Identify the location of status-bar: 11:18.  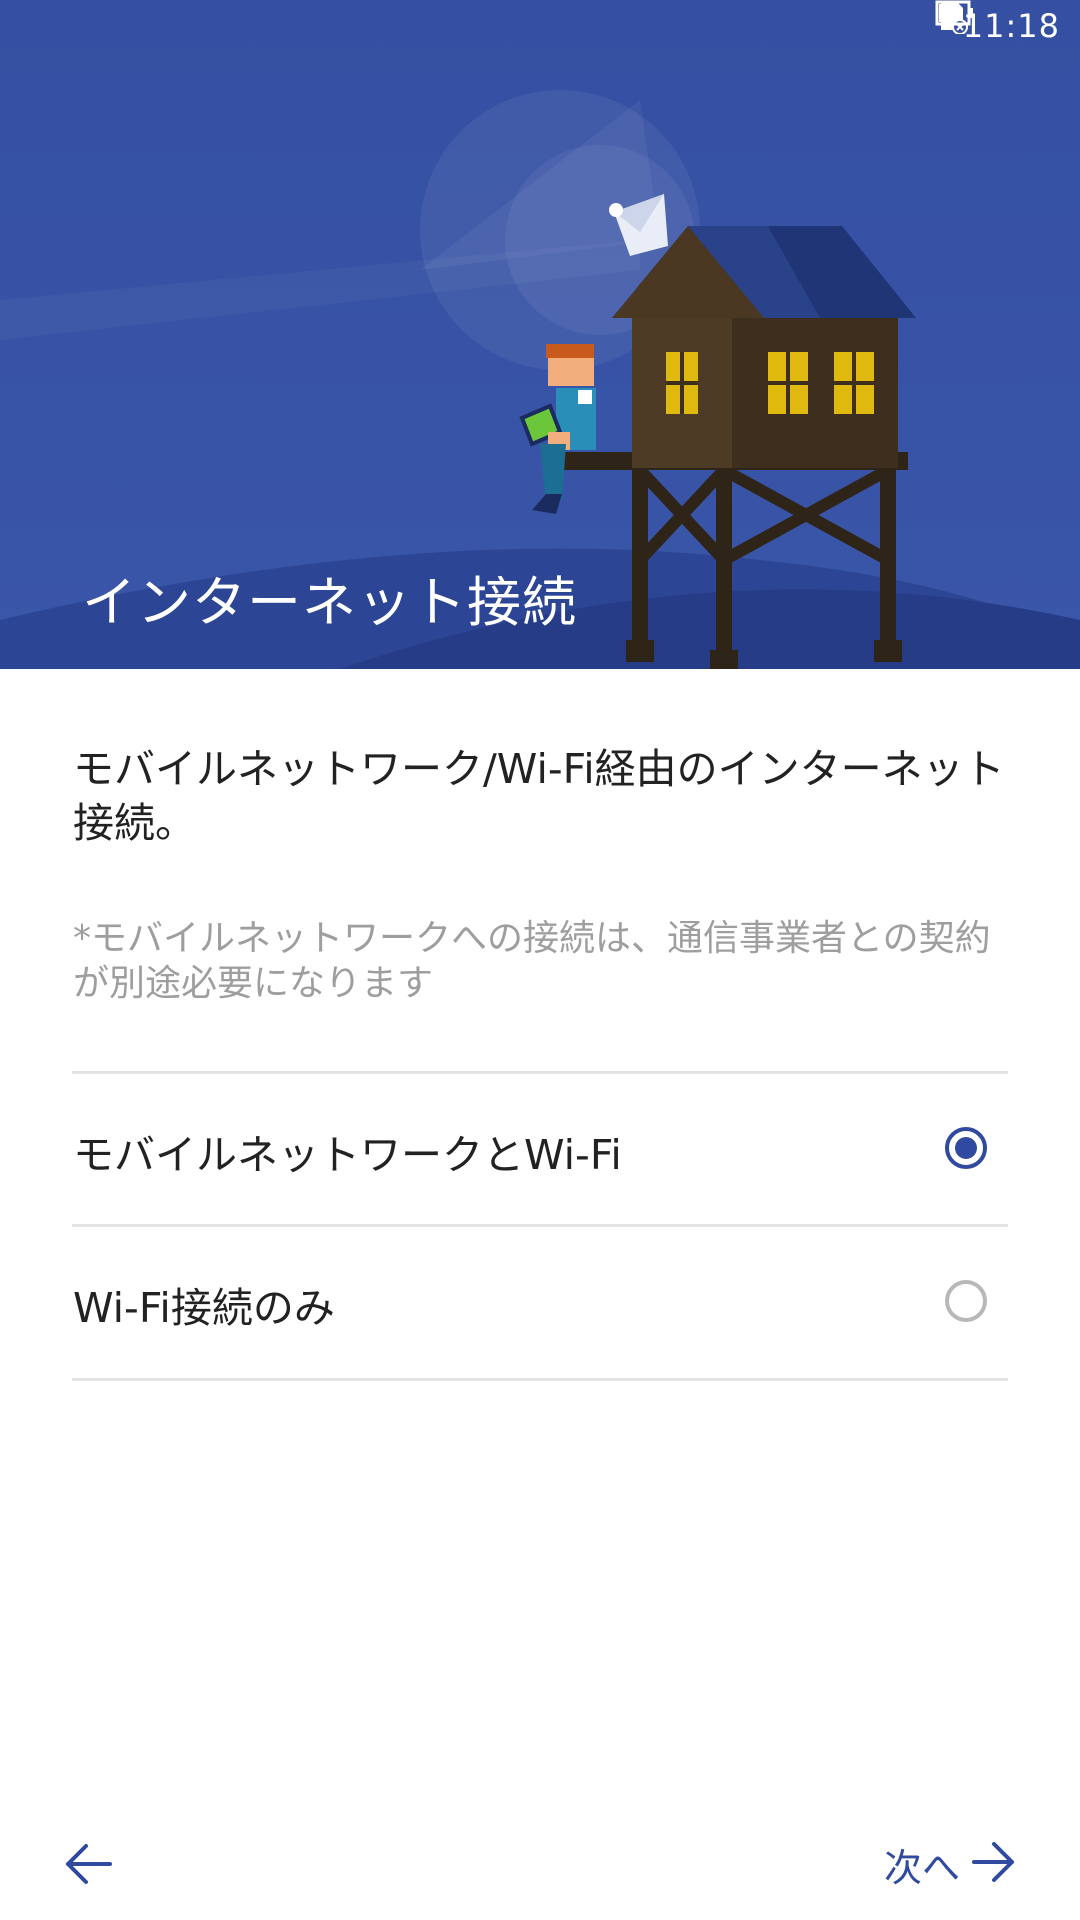
(1007, 26).